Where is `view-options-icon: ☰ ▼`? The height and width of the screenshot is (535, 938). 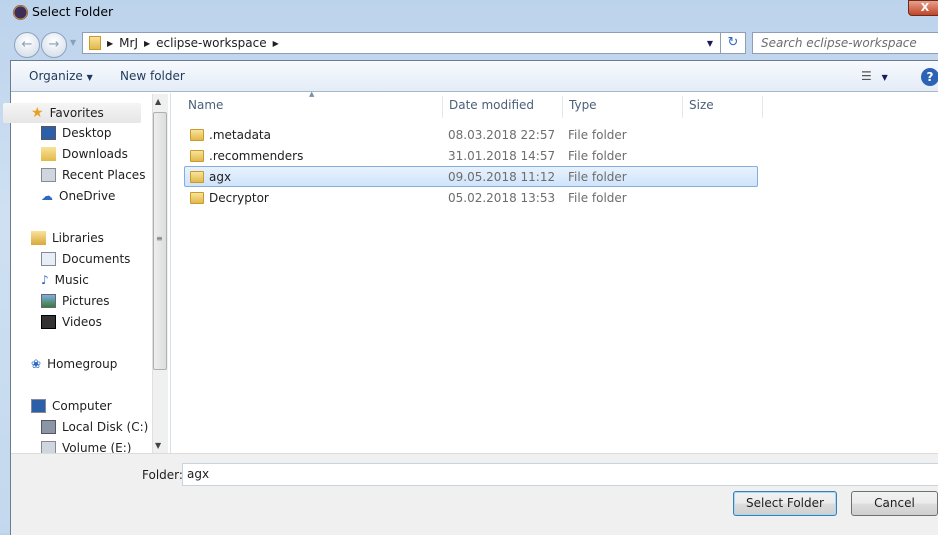 view-options-icon: ☰ ▼ is located at coordinates (874, 76).